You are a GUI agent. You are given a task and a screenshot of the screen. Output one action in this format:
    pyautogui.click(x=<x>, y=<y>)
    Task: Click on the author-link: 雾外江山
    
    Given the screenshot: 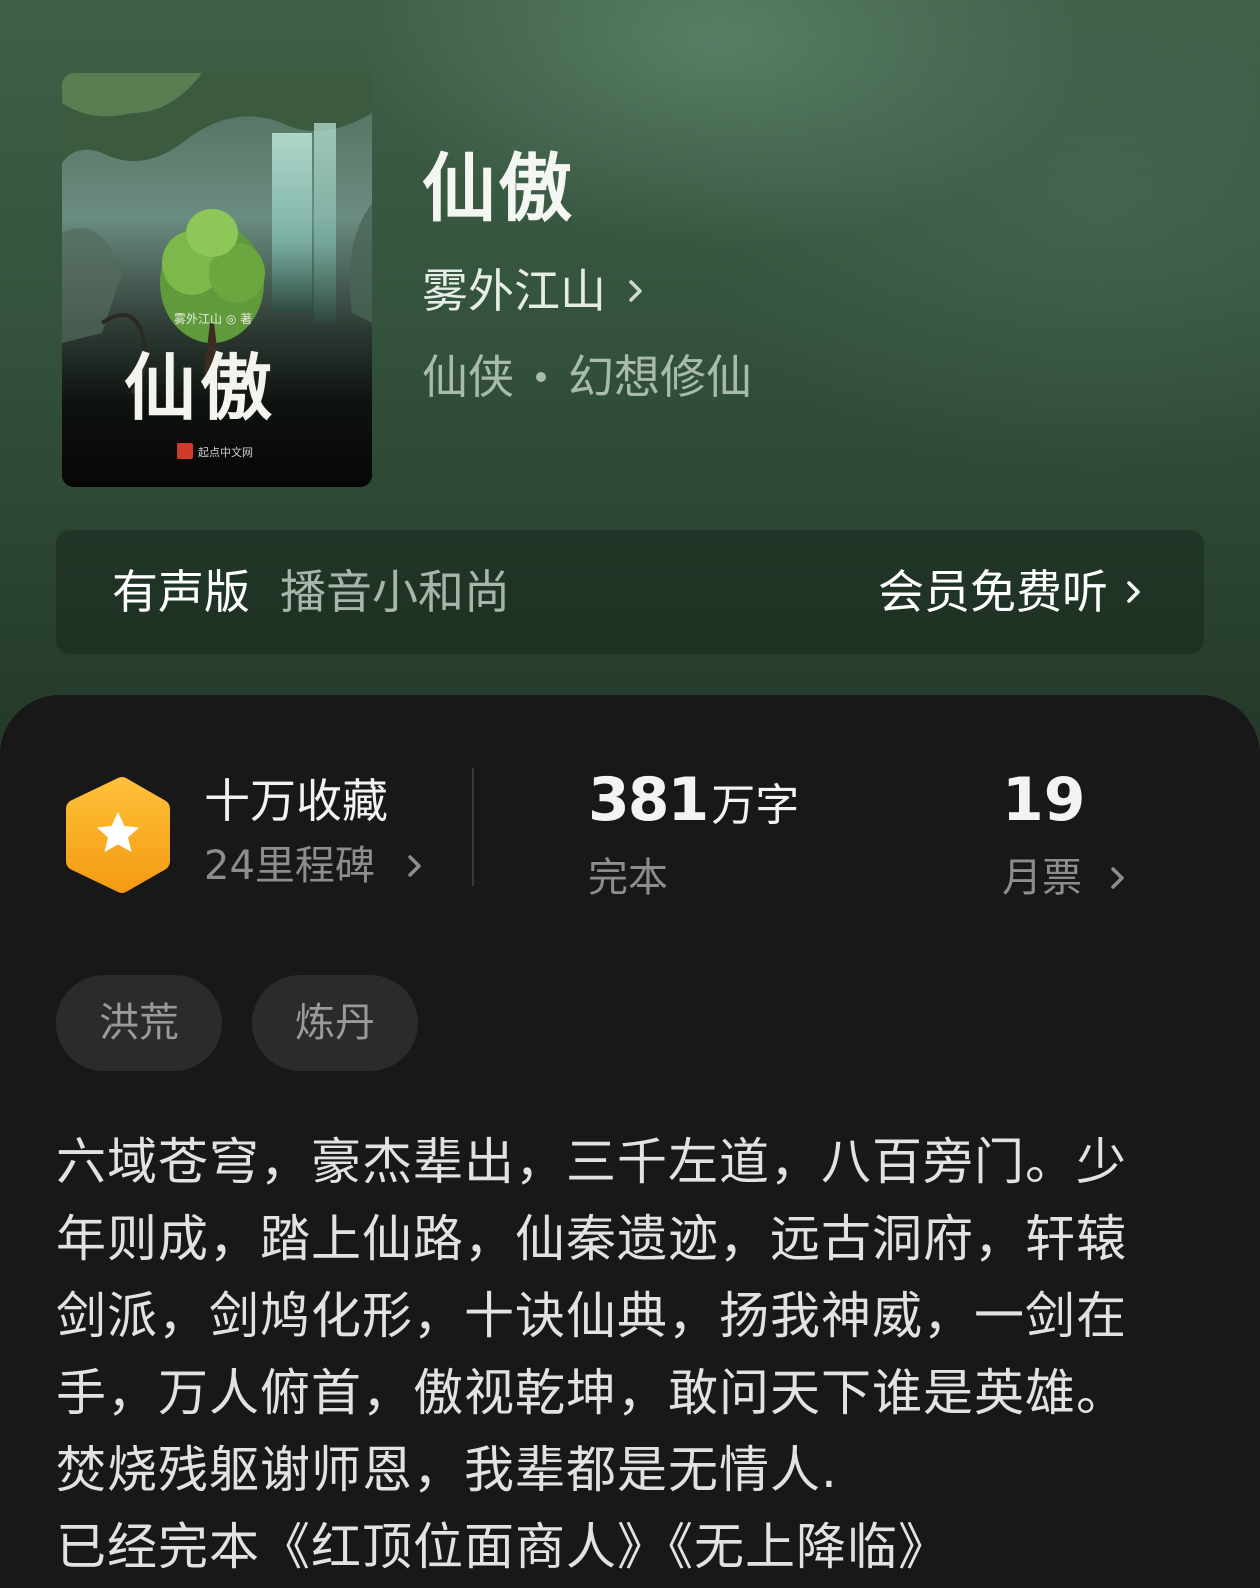 What is the action you would take?
    pyautogui.click(x=535, y=291)
    